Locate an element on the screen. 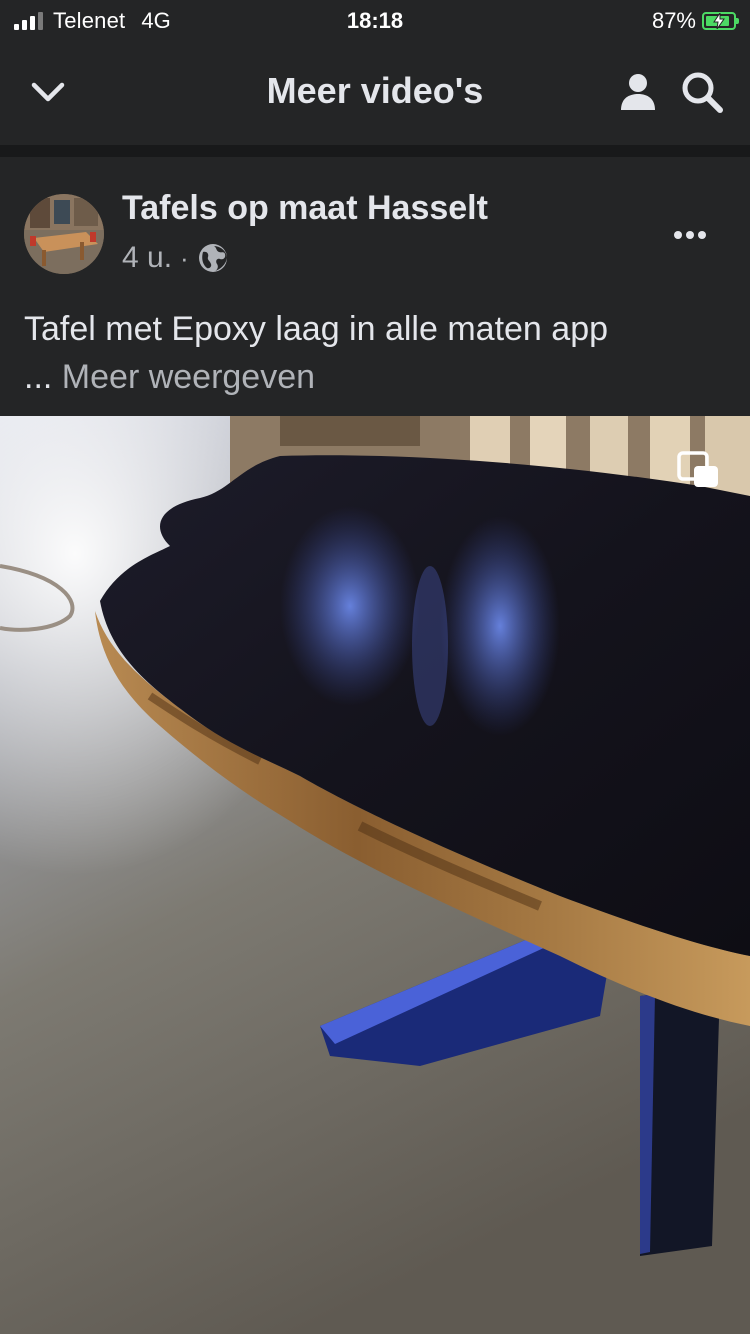 This screenshot has height=1334, width=750. picture-in-picture-icon is located at coordinates (698, 470).